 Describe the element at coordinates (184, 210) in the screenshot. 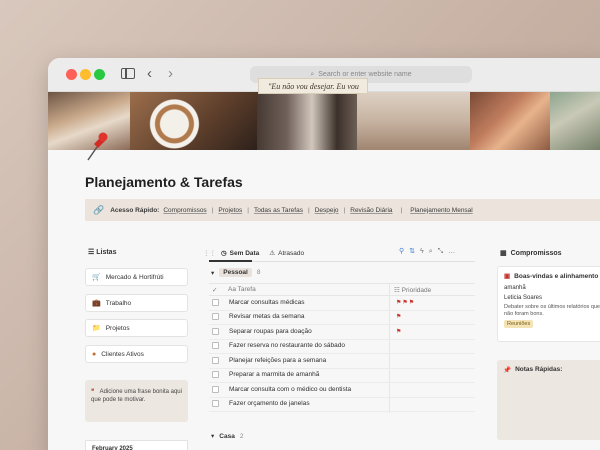

I see `quick-link-compromissos: Compromissos` at that location.